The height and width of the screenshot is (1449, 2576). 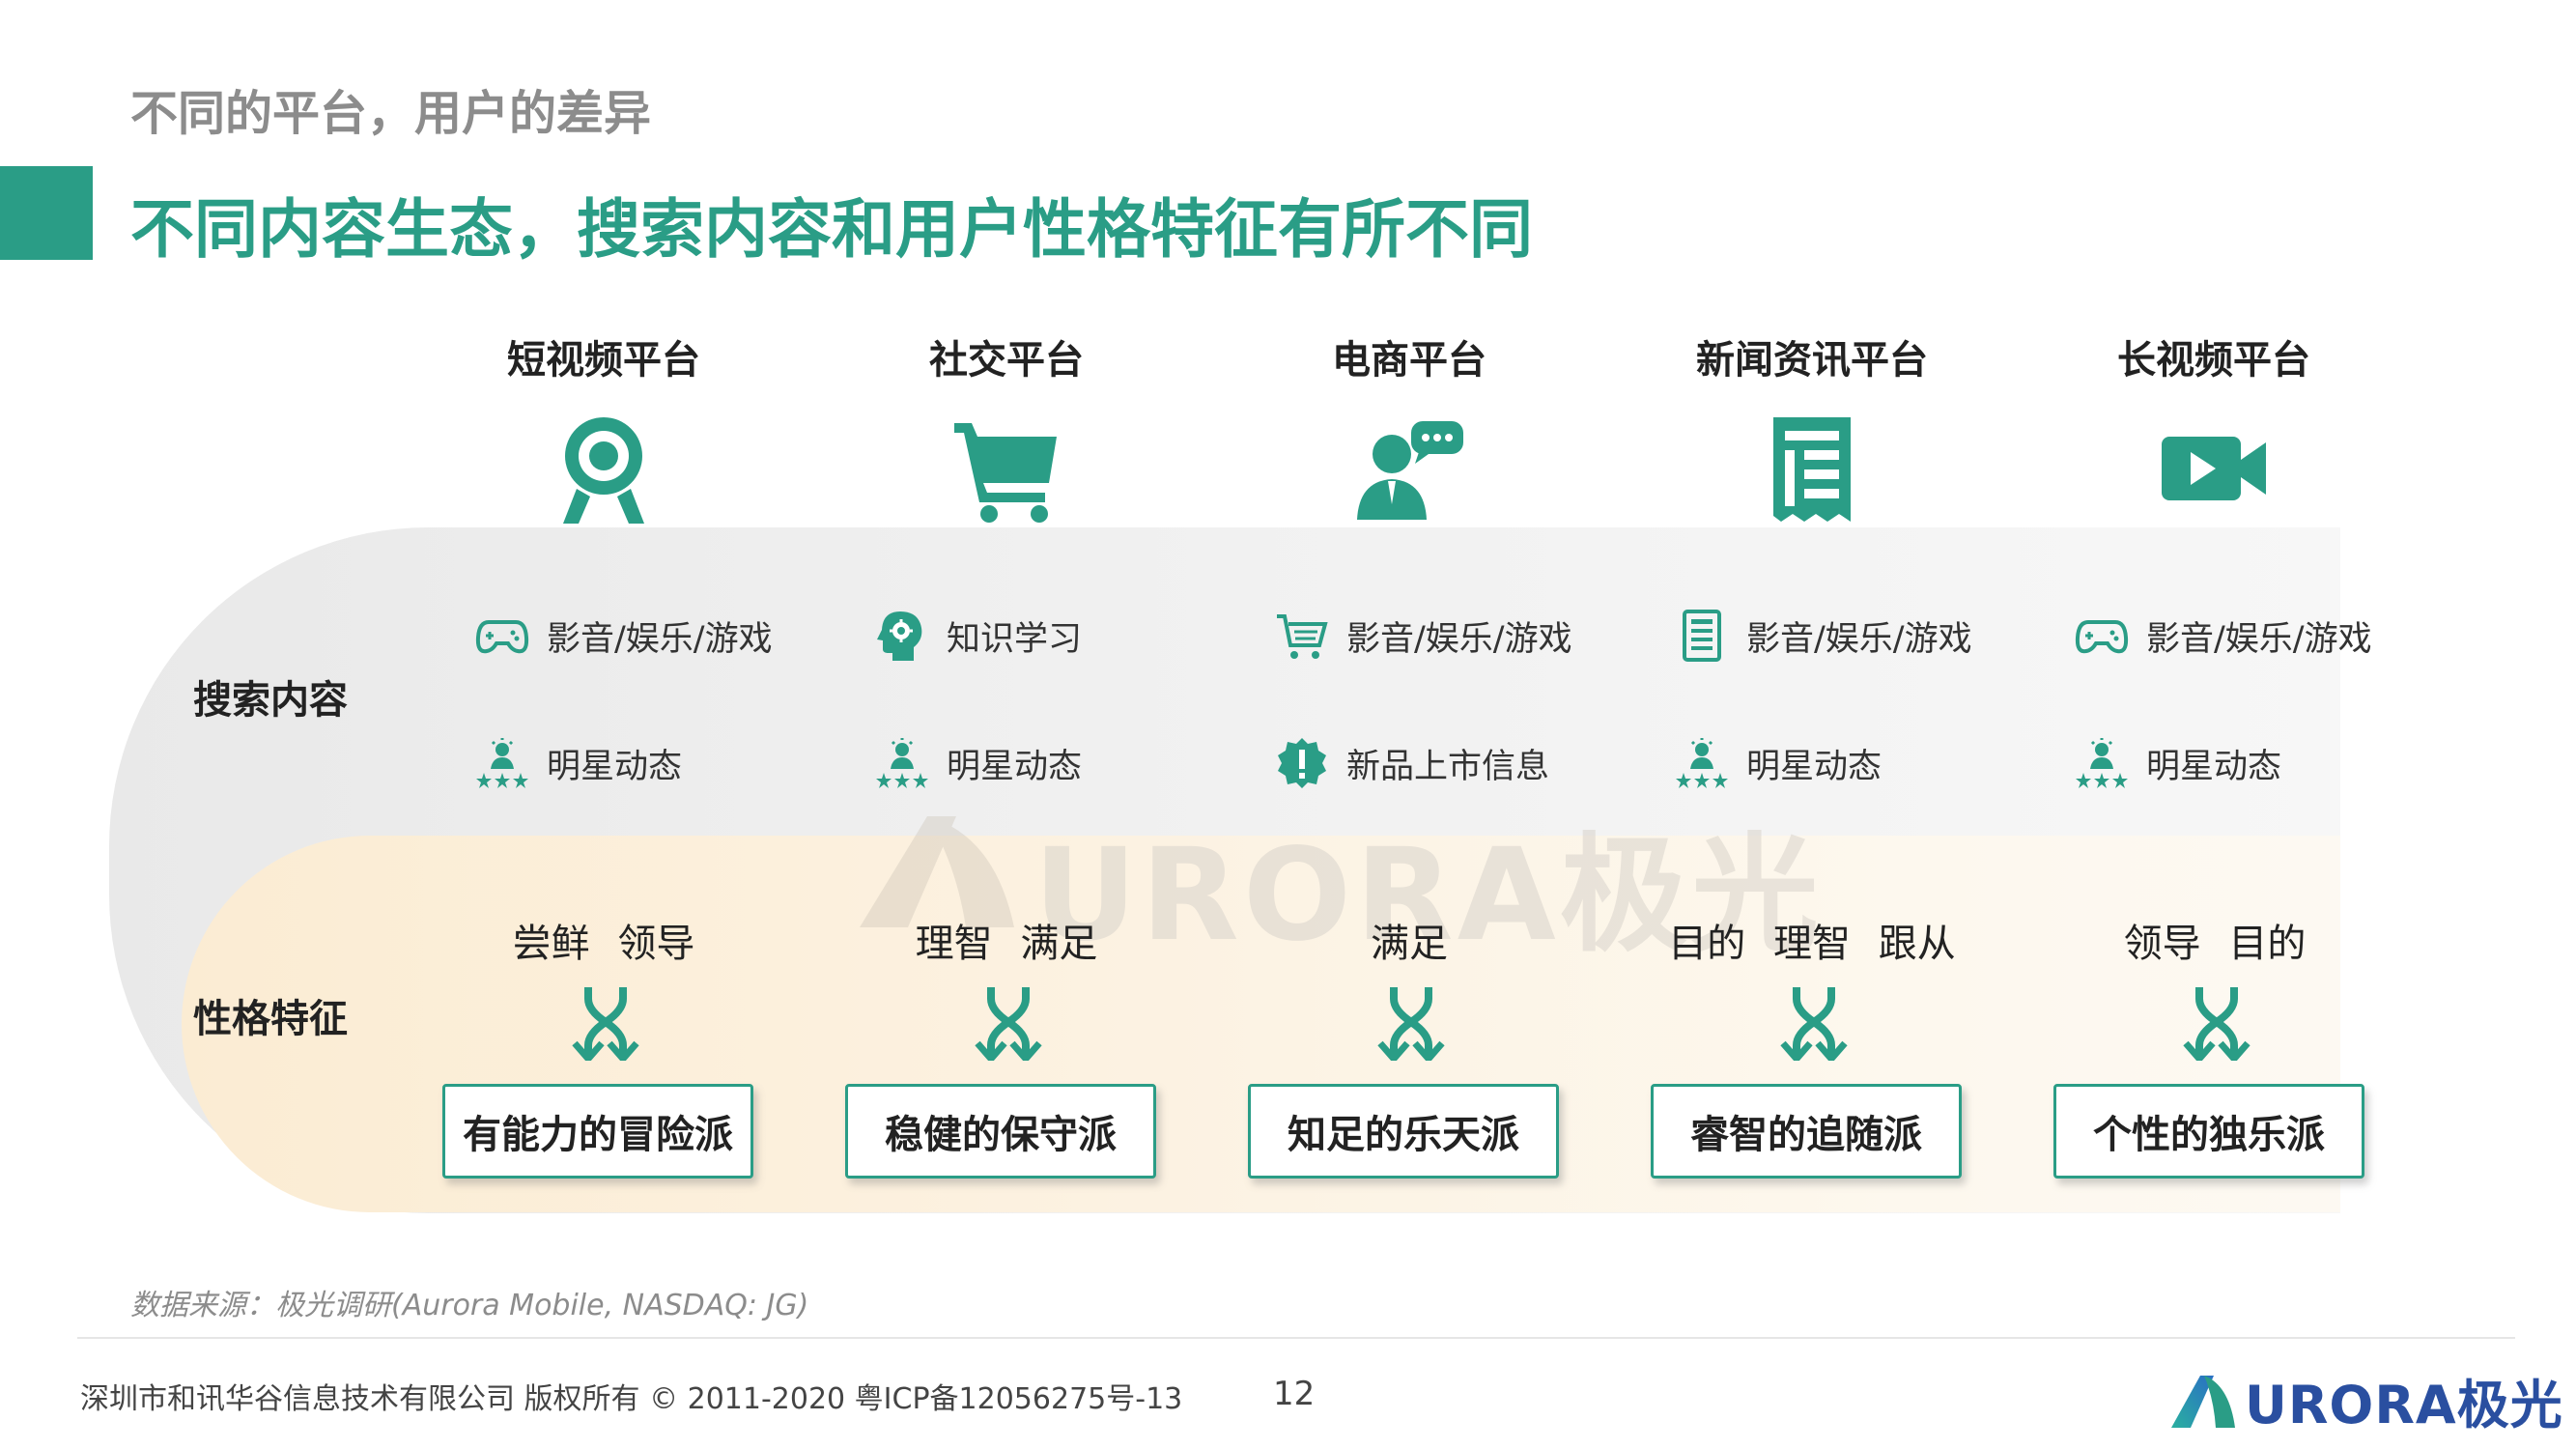 I want to click on persona-type-box: 睿智的追随派, so click(x=1806, y=1131).